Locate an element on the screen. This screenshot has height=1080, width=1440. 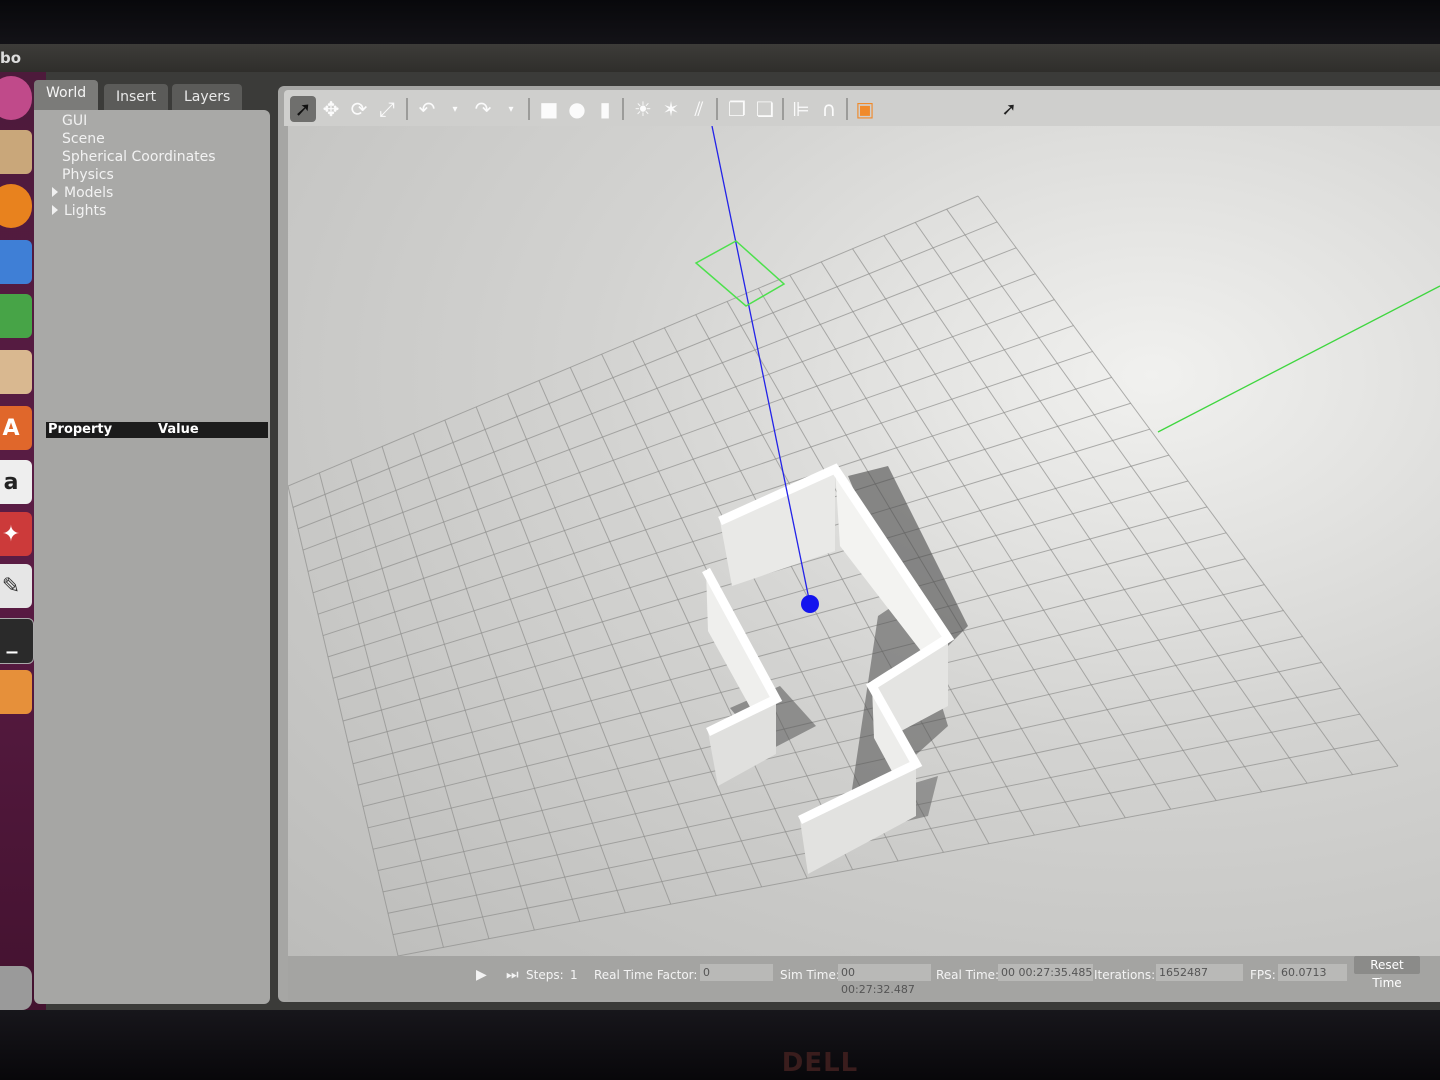
firefox-icon is located at coordinates (16, 206).